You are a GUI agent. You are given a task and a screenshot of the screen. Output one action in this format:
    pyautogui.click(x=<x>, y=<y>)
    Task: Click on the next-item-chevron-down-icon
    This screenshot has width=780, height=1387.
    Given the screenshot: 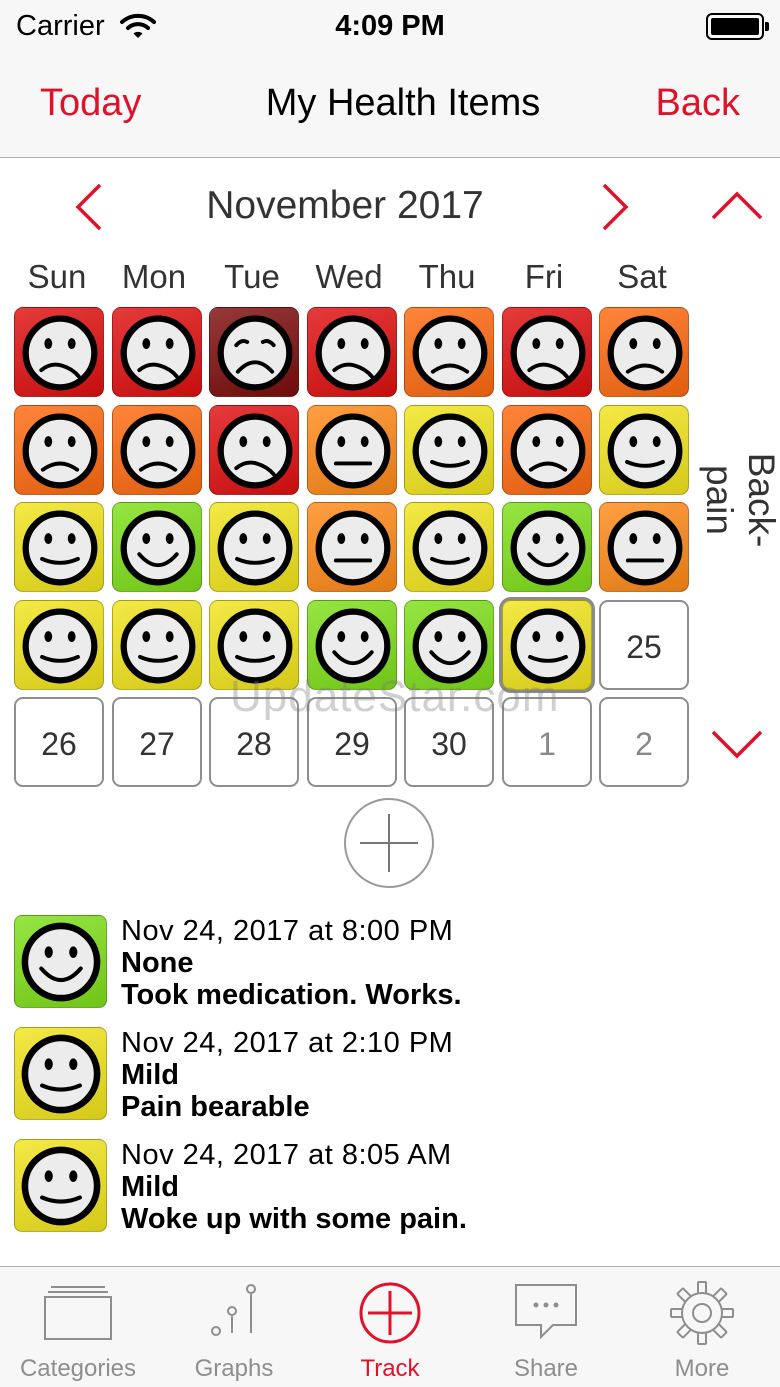 What is the action you would take?
    pyautogui.click(x=737, y=746)
    